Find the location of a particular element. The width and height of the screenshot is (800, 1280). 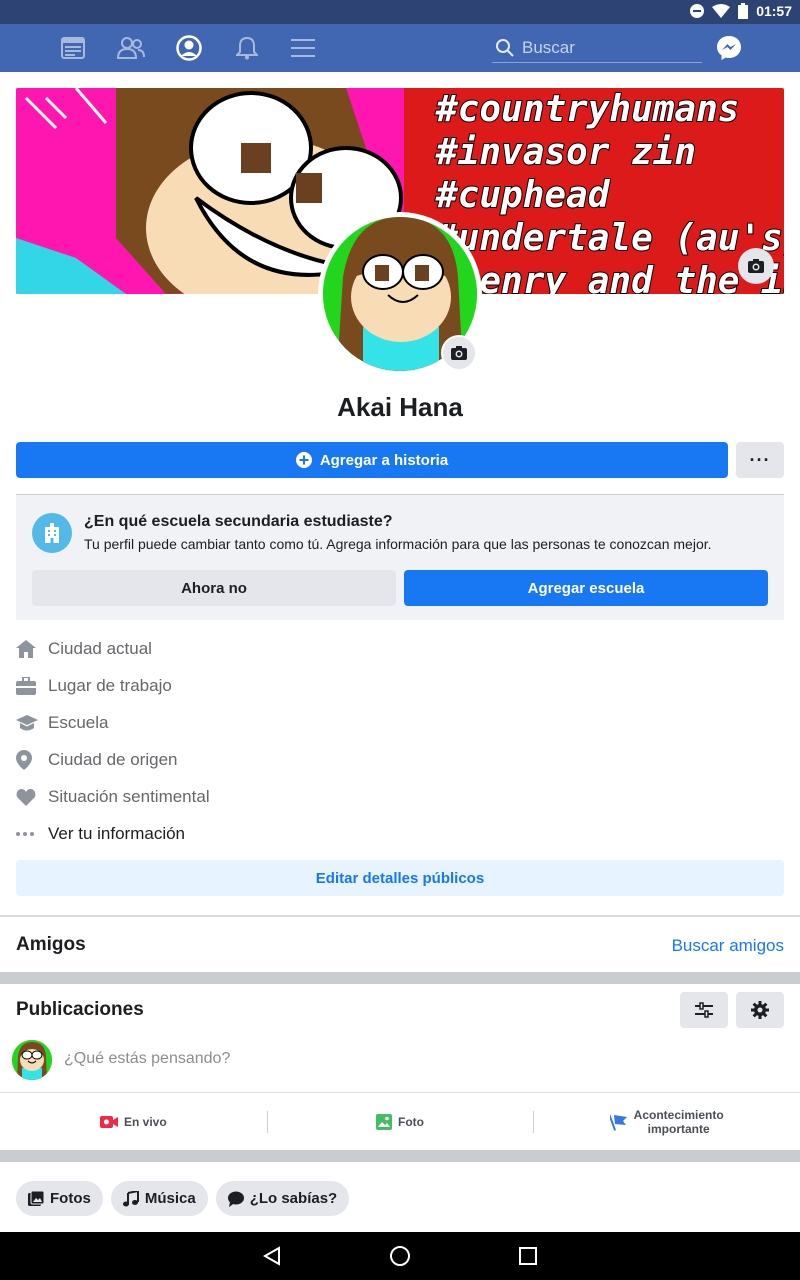

edit-public-details-button: Editar detalles públicos is located at coordinates (400, 878).